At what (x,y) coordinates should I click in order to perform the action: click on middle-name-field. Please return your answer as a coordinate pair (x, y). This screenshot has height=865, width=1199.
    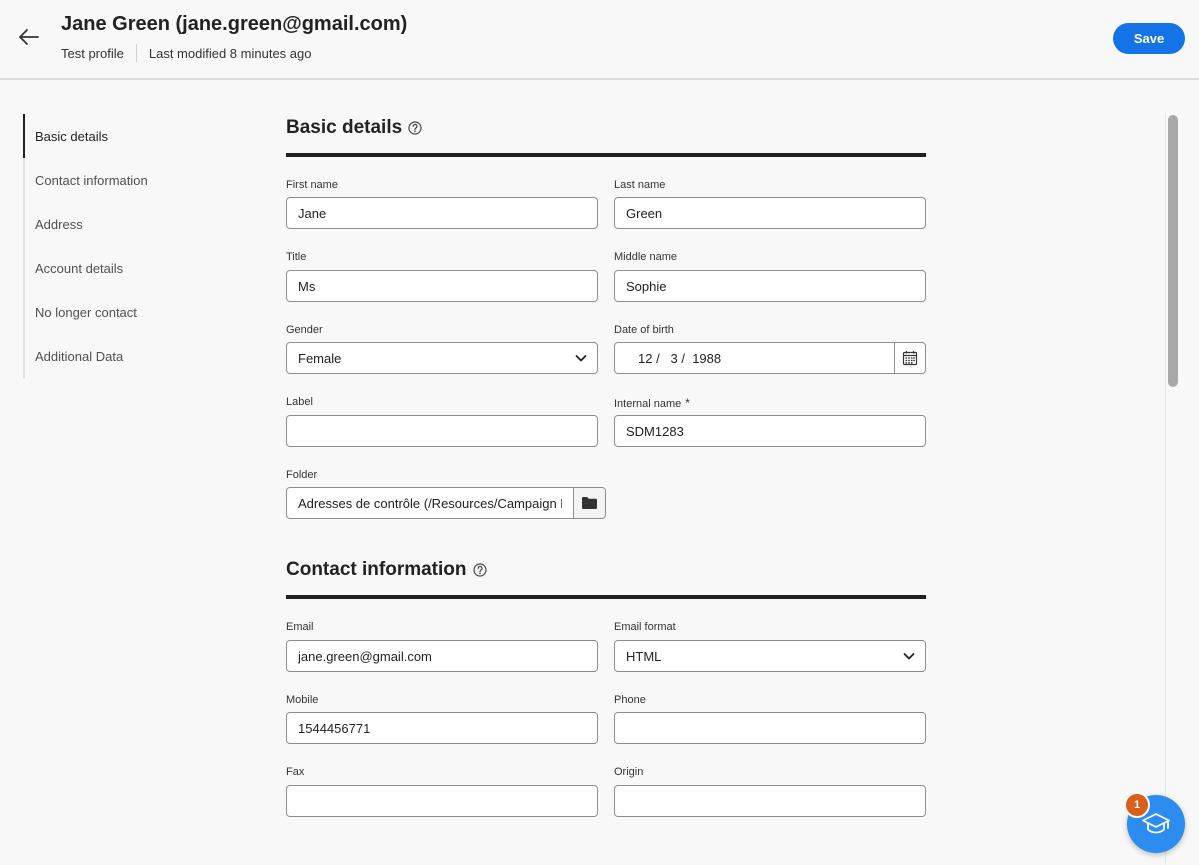
    Looking at the image, I should click on (770, 286).